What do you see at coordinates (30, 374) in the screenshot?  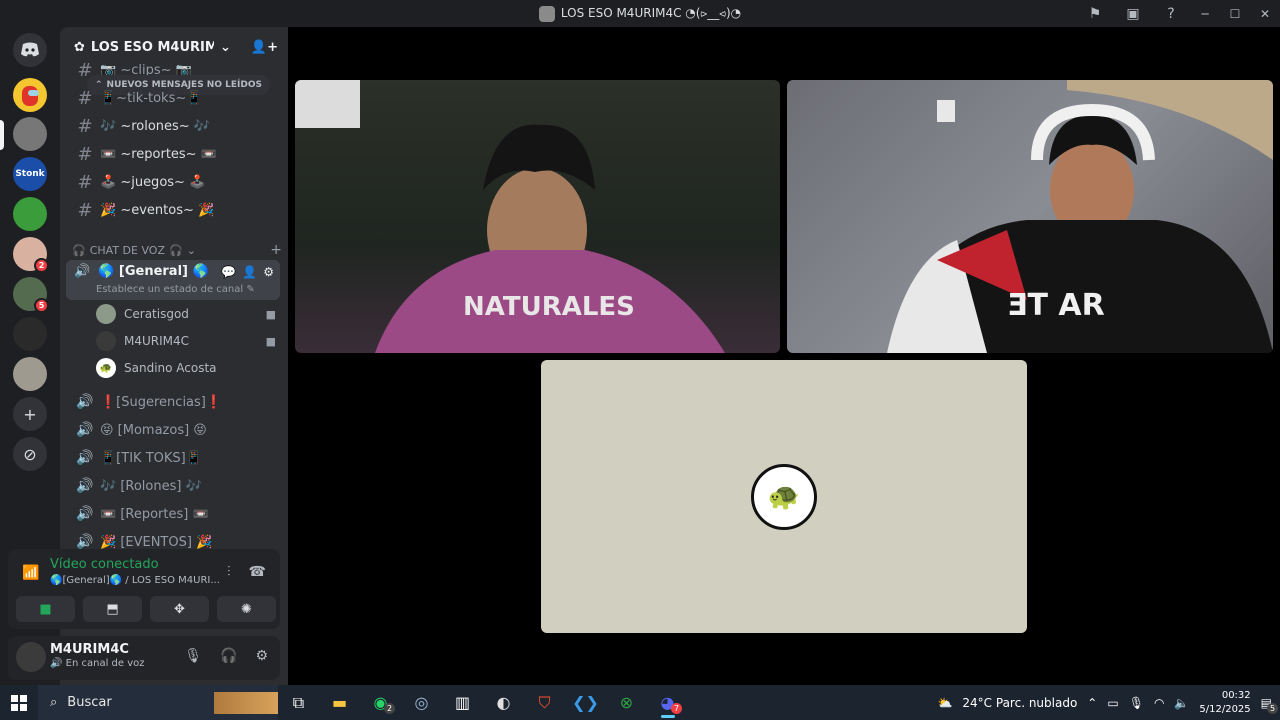 I see `server-icon-cat` at bounding box center [30, 374].